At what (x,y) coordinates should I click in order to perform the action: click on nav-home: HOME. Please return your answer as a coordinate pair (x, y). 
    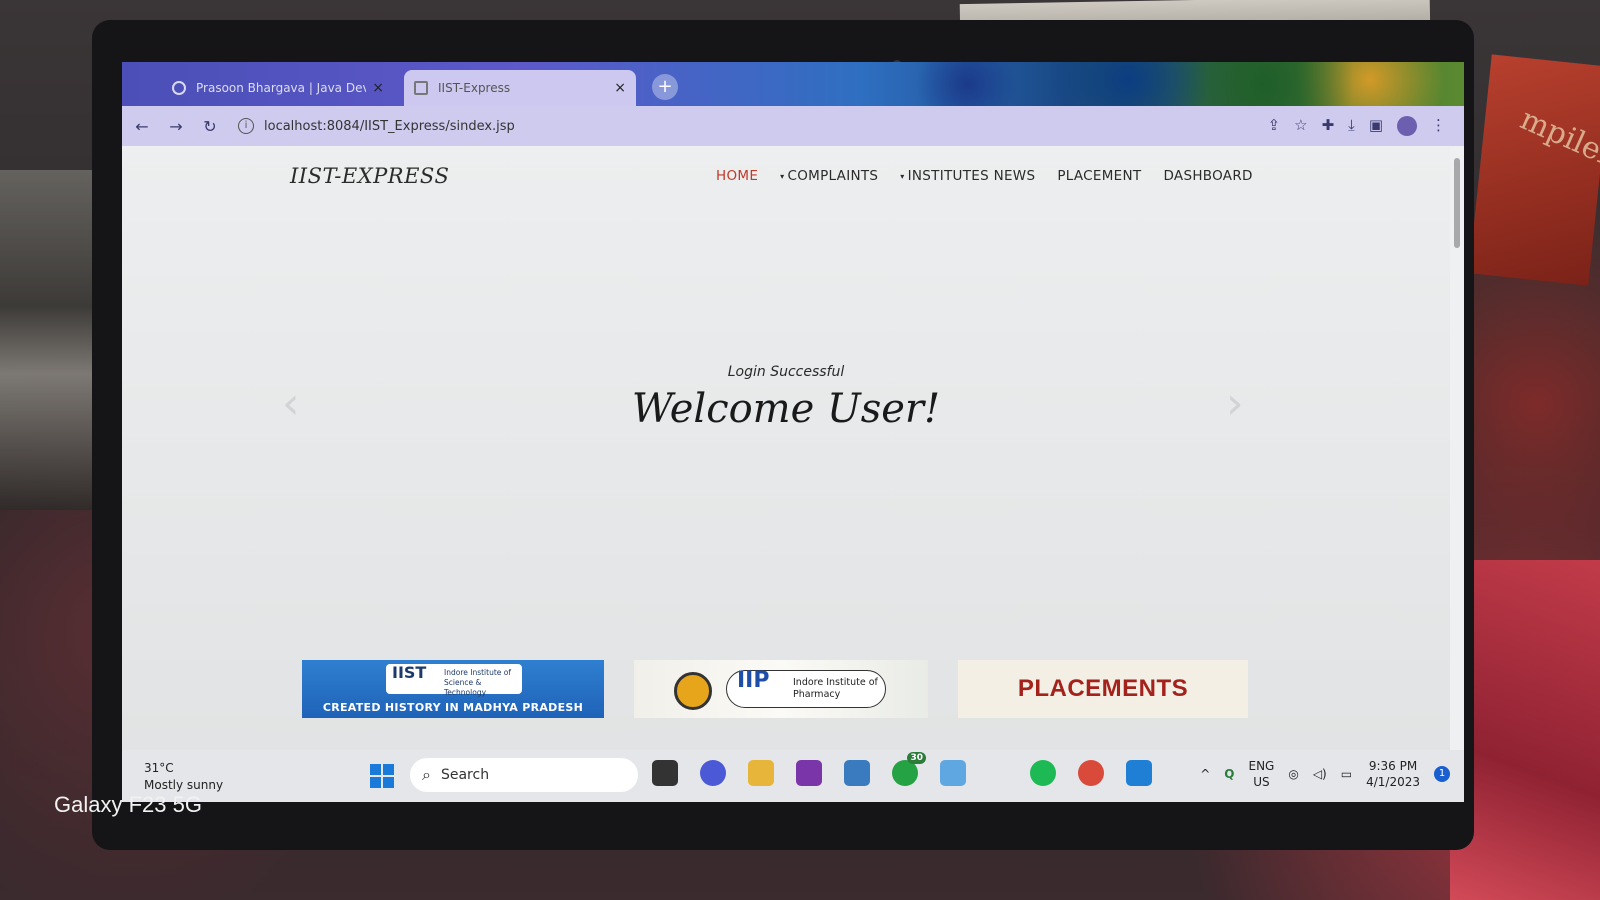
    Looking at the image, I should click on (737, 176).